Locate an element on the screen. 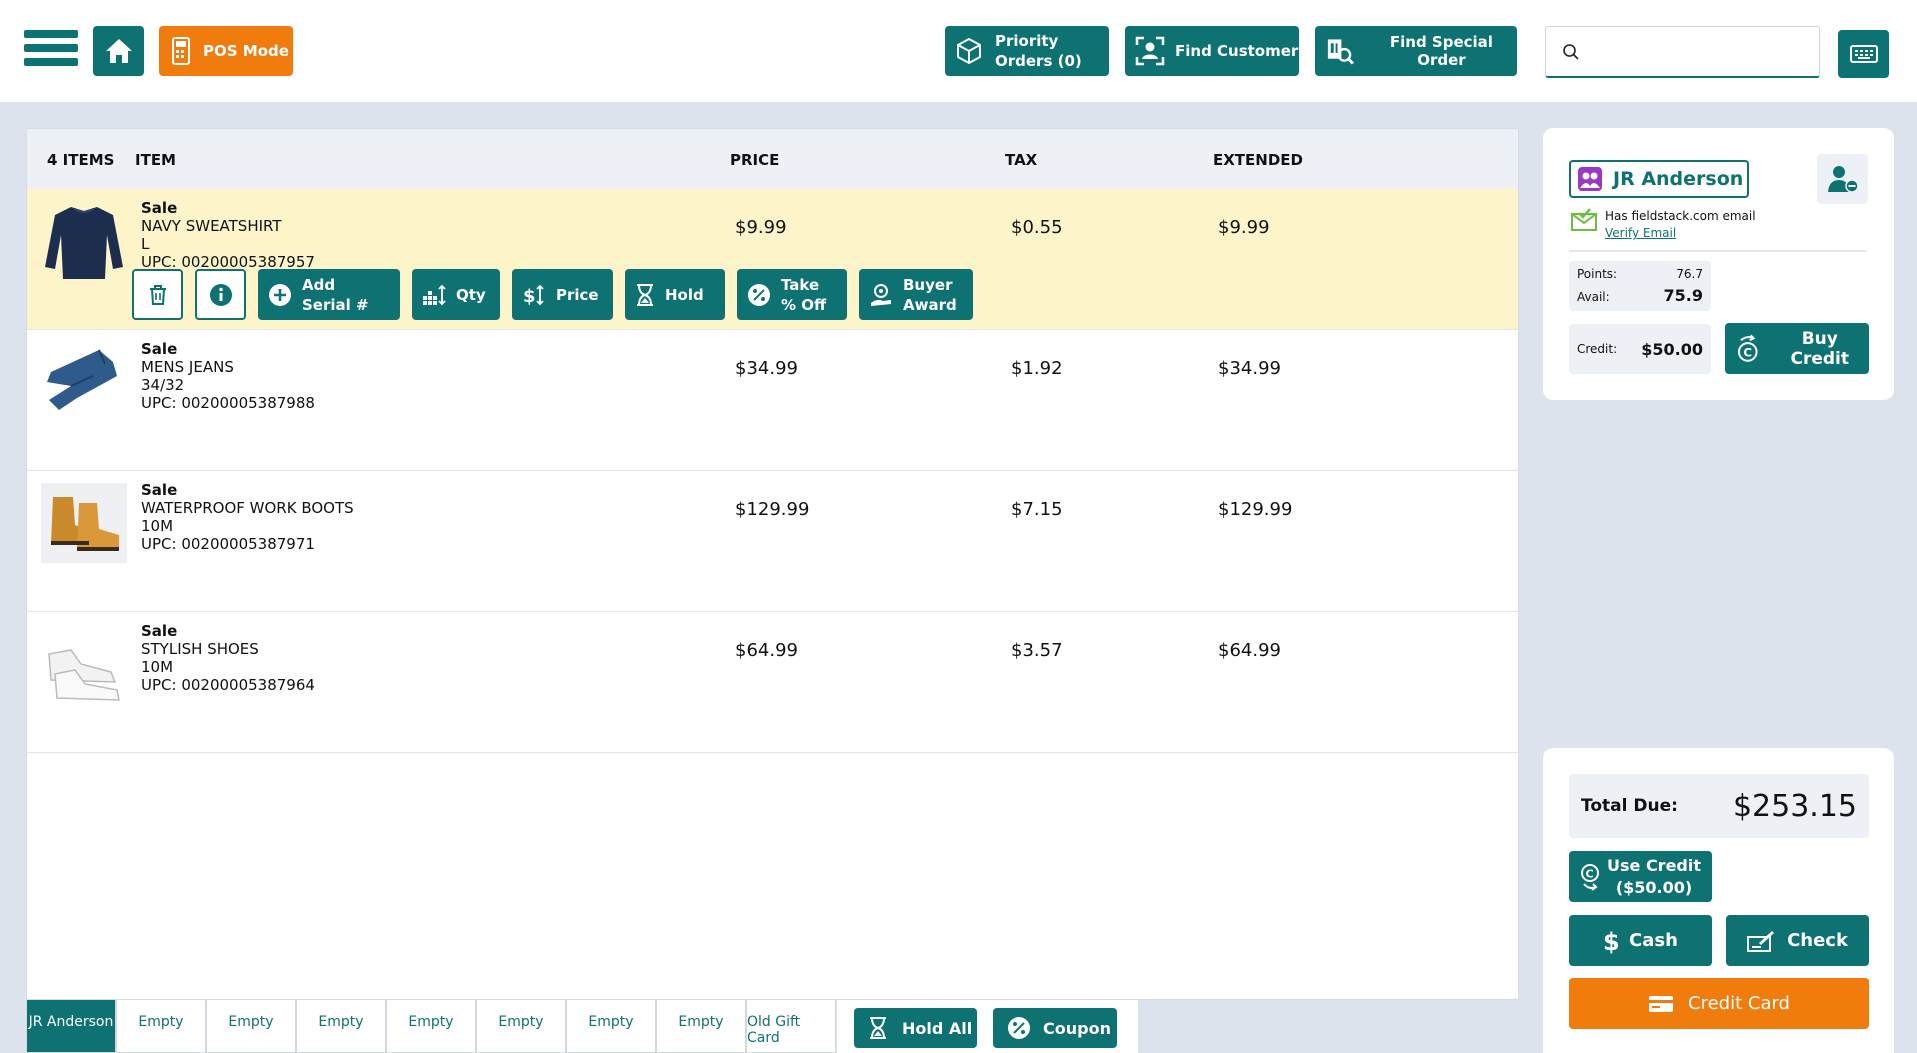 The height and width of the screenshot is (1053, 1917). credit-card-label: Credit Card is located at coordinates (1739, 1003).